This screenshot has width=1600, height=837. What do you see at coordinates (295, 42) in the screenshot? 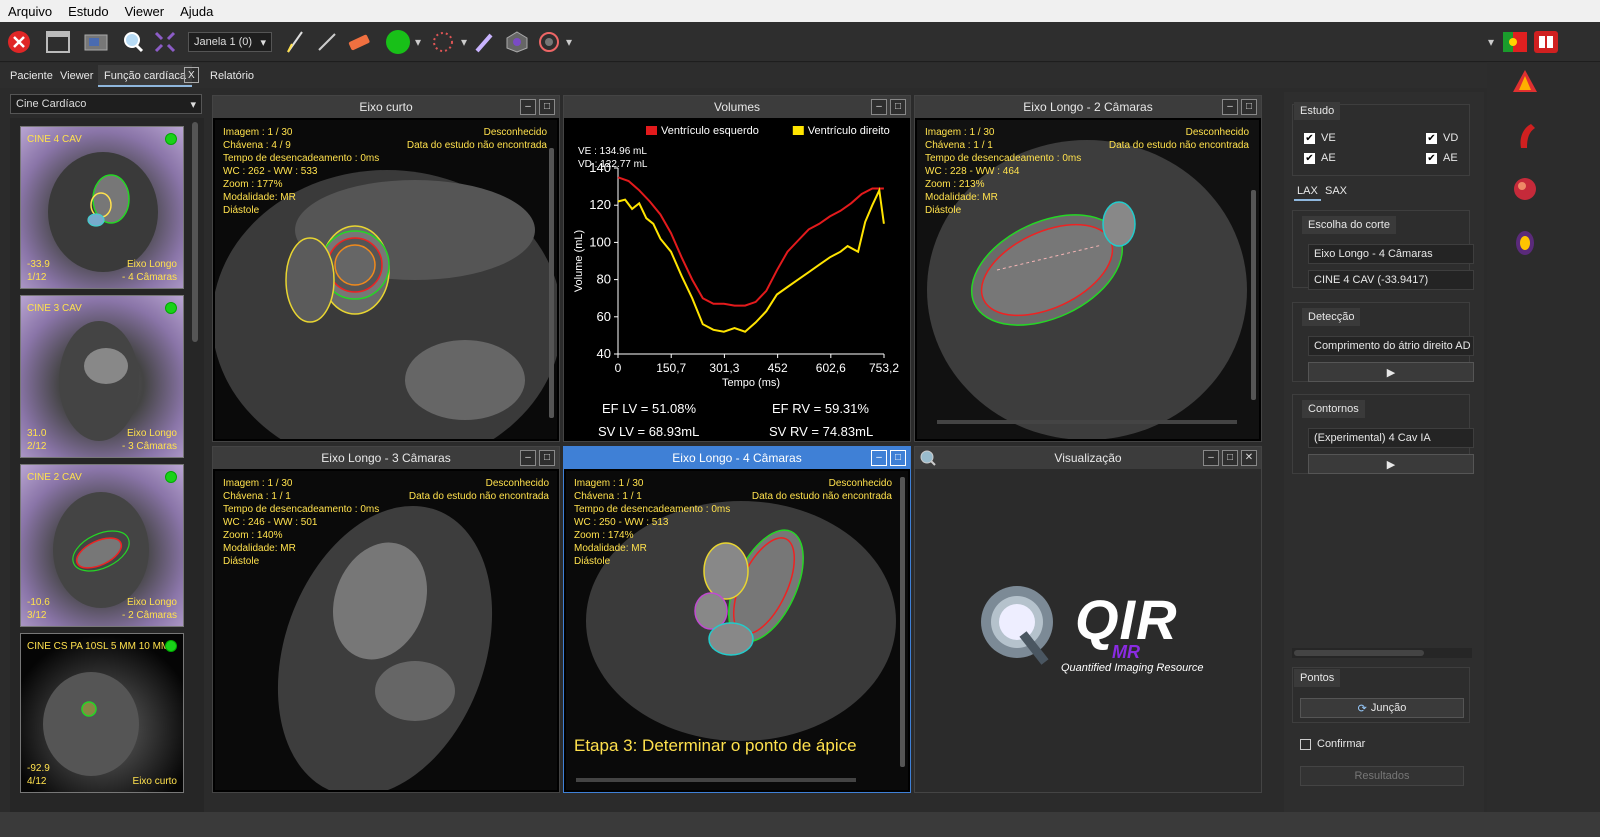
I see `pen-icon` at bounding box center [295, 42].